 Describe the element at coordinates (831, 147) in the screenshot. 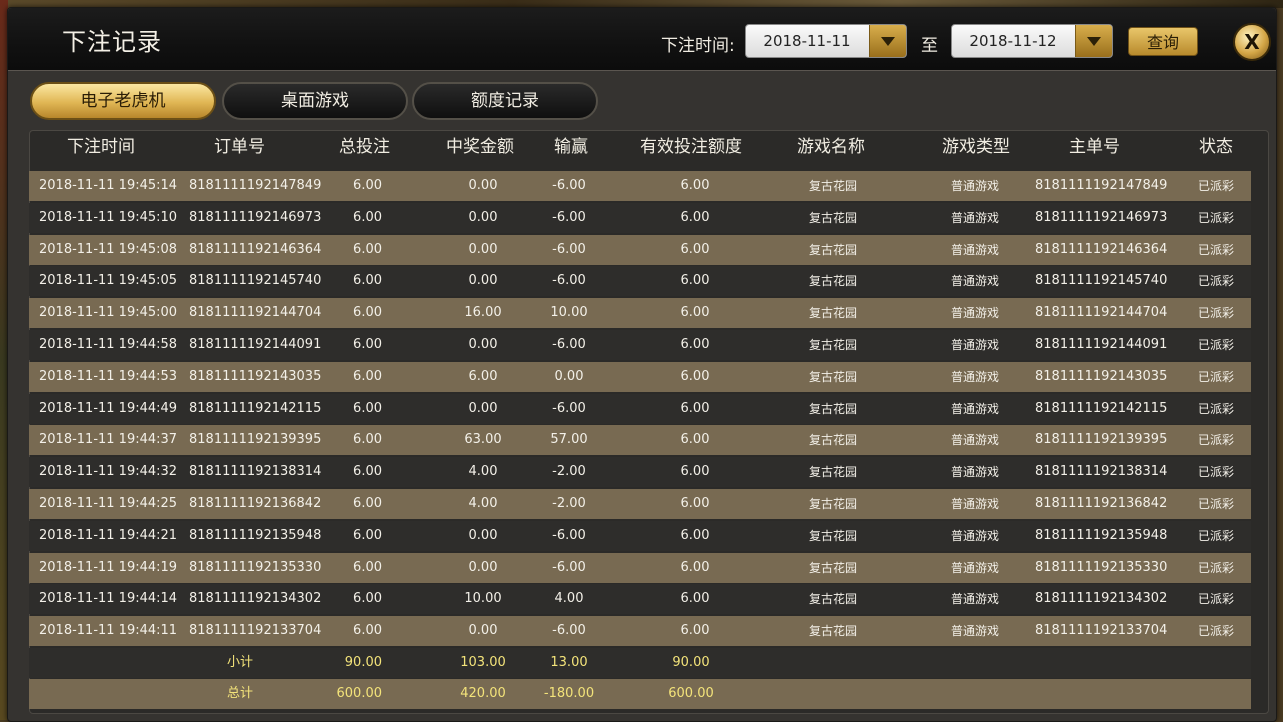

I see `column-header-game-name: 游戏名称` at that location.